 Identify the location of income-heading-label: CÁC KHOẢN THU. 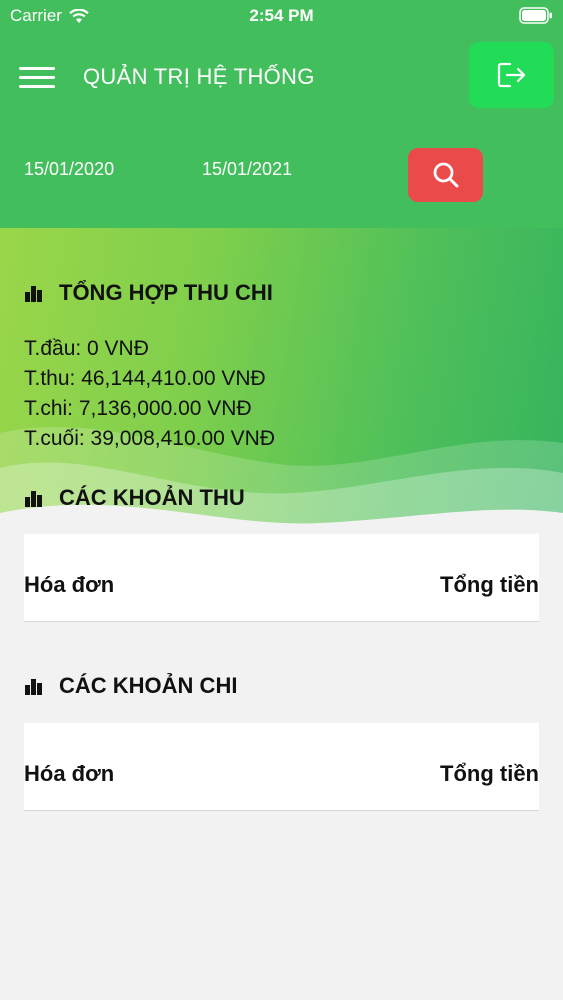
(152, 497).